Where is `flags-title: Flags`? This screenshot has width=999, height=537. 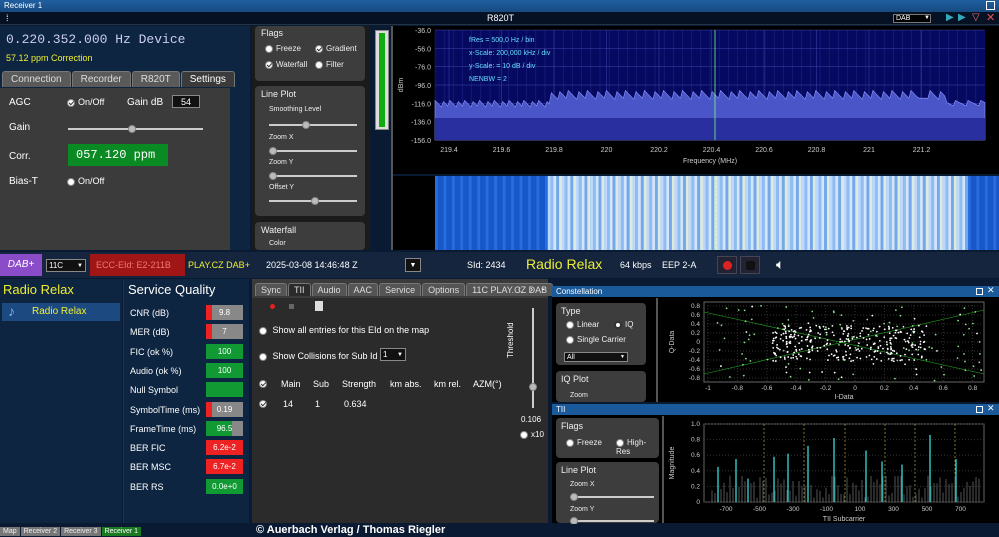 flags-title: Flags is located at coordinates (272, 33).